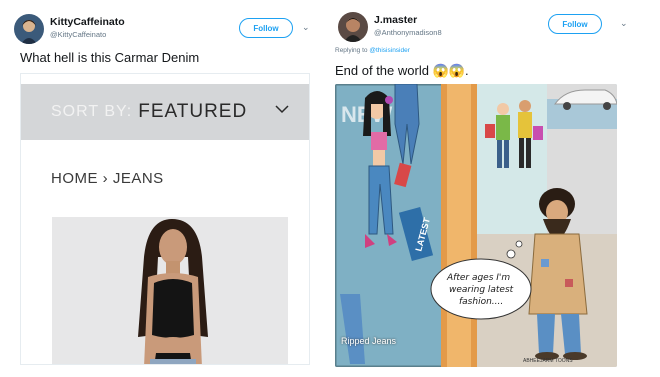 The height and width of the screenshot is (377, 660). What do you see at coordinates (389, 50) in the screenshot?
I see `reply-mention-link: @thisisinsider` at bounding box center [389, 50].